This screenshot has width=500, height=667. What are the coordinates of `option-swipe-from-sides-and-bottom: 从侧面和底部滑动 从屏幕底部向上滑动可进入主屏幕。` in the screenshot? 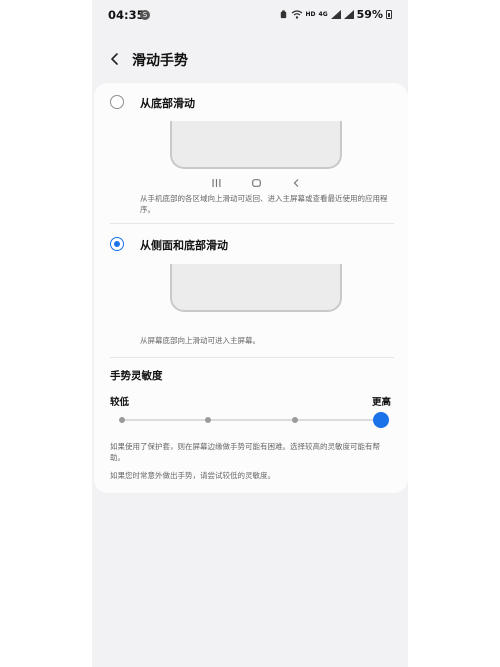 It's located at (251, 290).